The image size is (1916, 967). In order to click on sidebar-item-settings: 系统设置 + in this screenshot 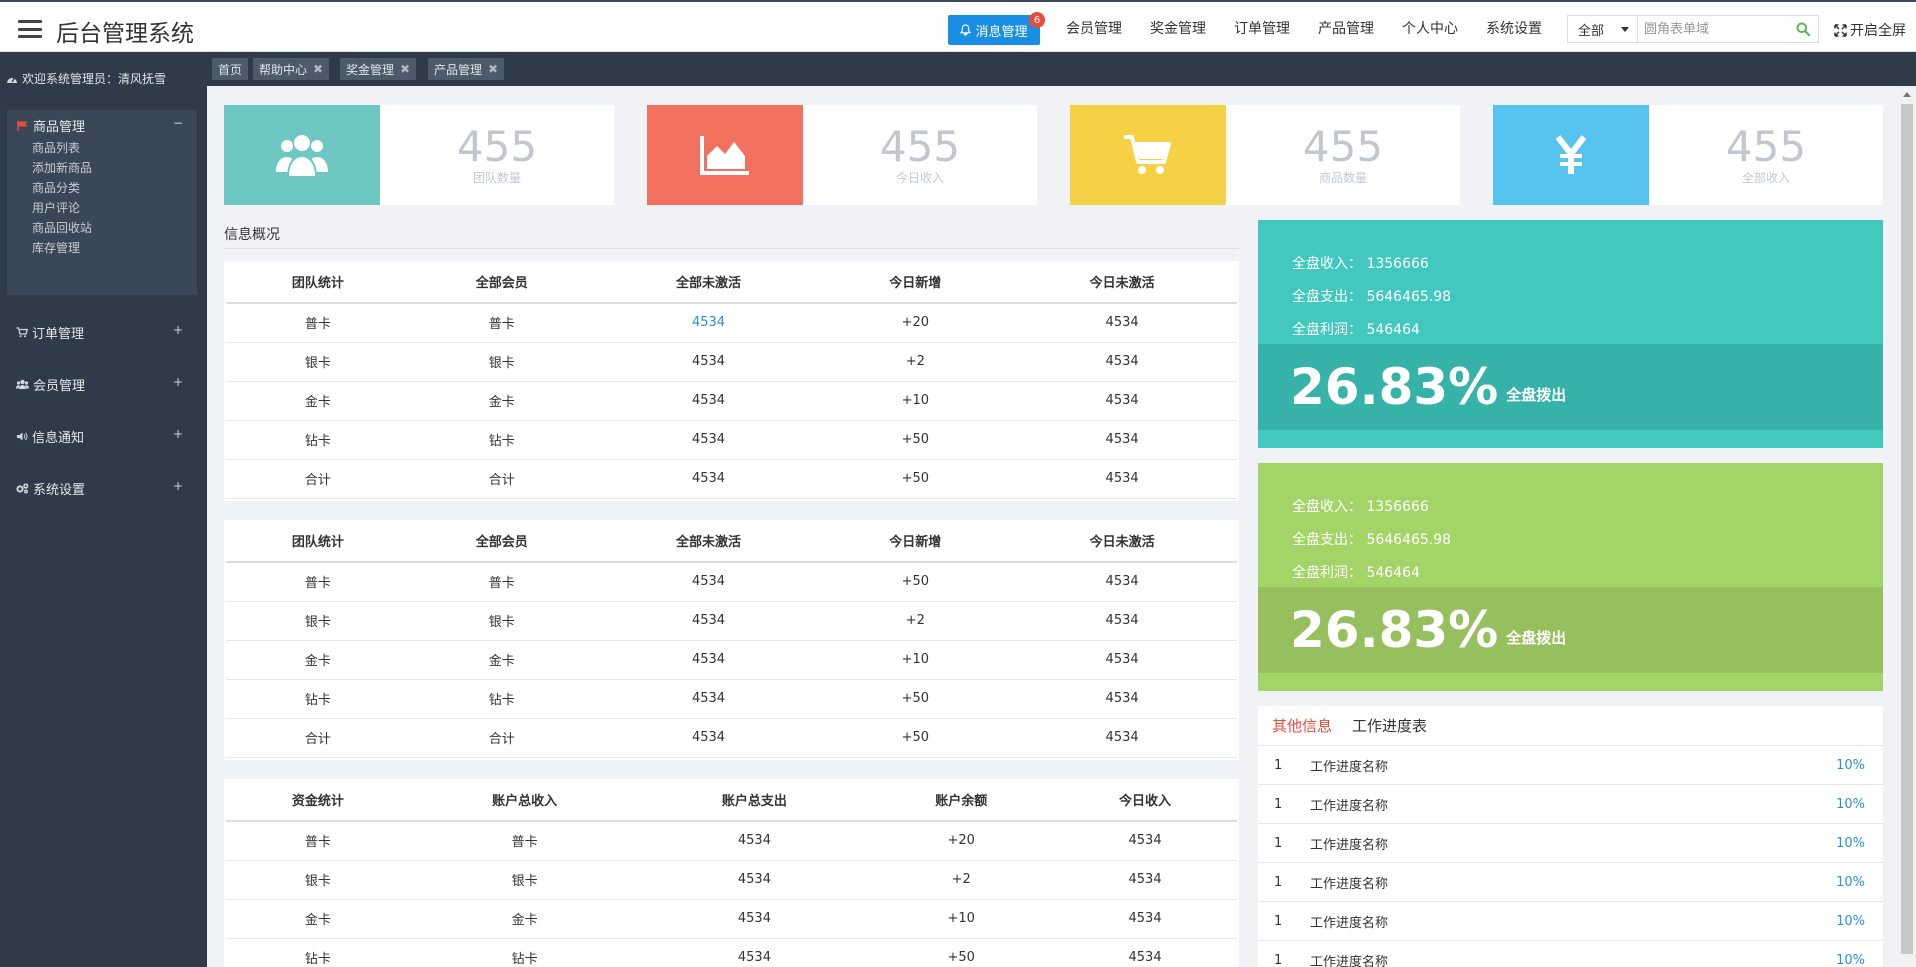, I will do `click(103, 488)`.